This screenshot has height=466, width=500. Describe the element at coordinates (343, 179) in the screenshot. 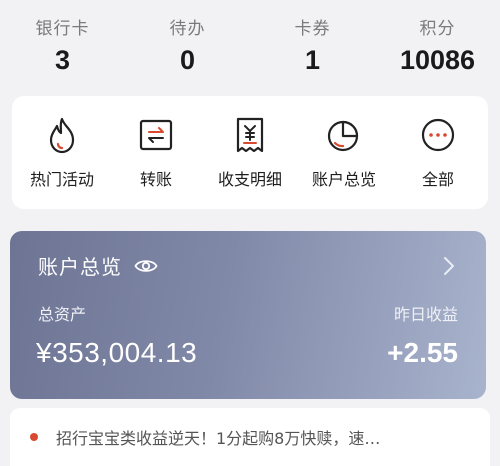

I see `shortcut-label: 账户总览` at that location.